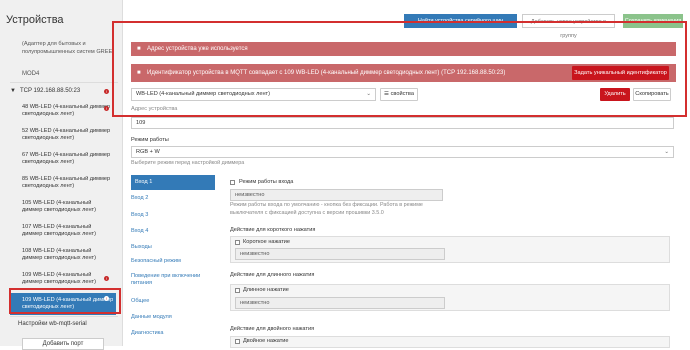  What do you see at coordinates (63, 344) in the screenshot?
I see `add-port-button: Добавить порт` at bounding box center [63, 344].